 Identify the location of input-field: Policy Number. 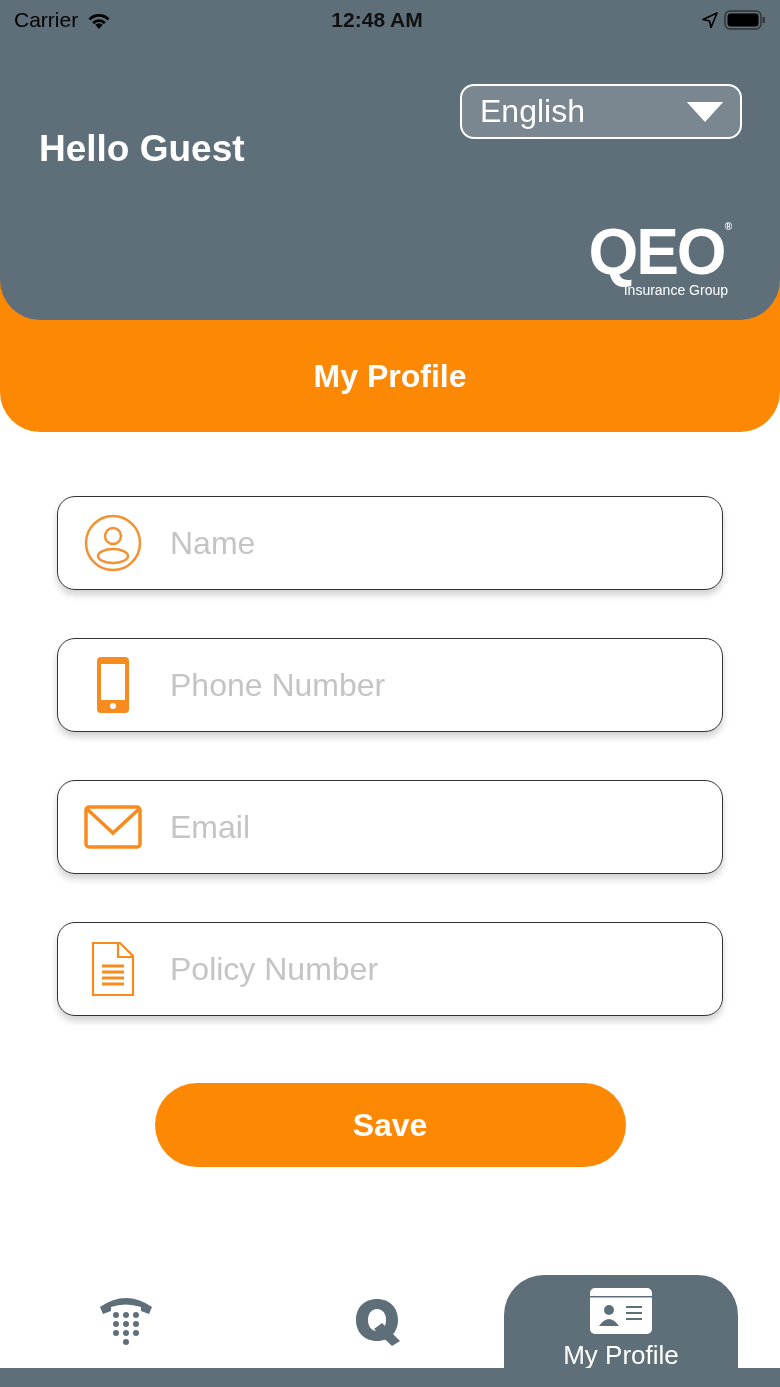
(390, 969).